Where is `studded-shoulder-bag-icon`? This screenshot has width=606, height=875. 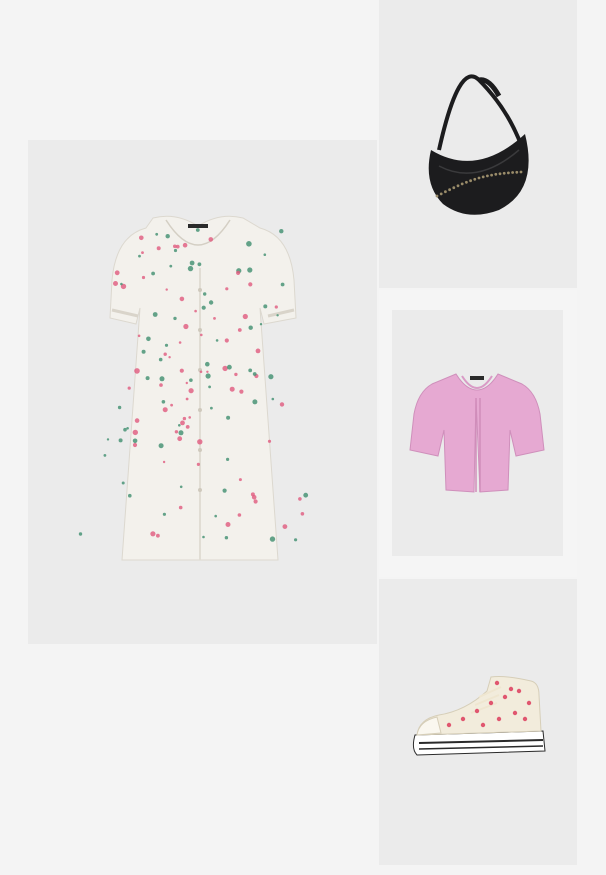 studded-shoulder-bag-icon is located at coordinates (478, 144).